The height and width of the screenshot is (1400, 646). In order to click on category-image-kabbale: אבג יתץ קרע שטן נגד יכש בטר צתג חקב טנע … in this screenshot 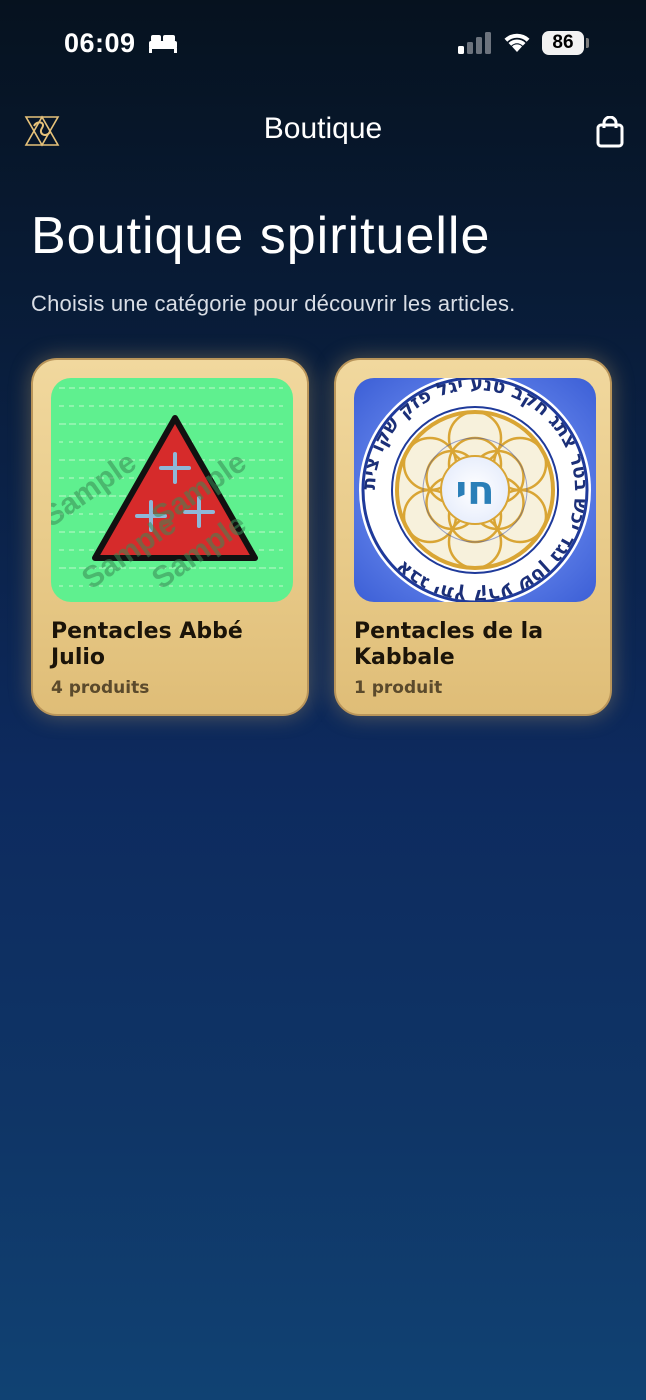, I will do `click(475, 490)`.